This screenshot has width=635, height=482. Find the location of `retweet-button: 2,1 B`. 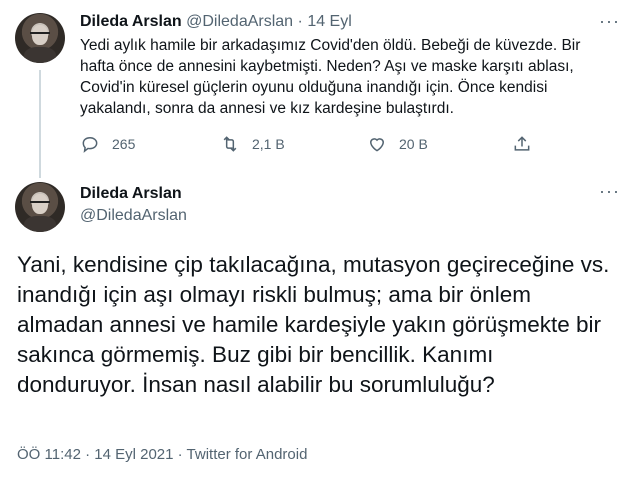

retweet-button: 2,1 B is located at coordinates (252, 144).